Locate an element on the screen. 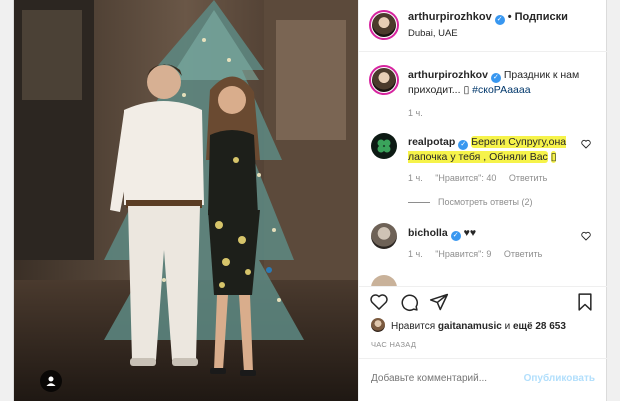 This screenshot has width=620, height=401. author-line: arthurpirozhkov ✓ • Подписки is located at coordinates (488, 18).